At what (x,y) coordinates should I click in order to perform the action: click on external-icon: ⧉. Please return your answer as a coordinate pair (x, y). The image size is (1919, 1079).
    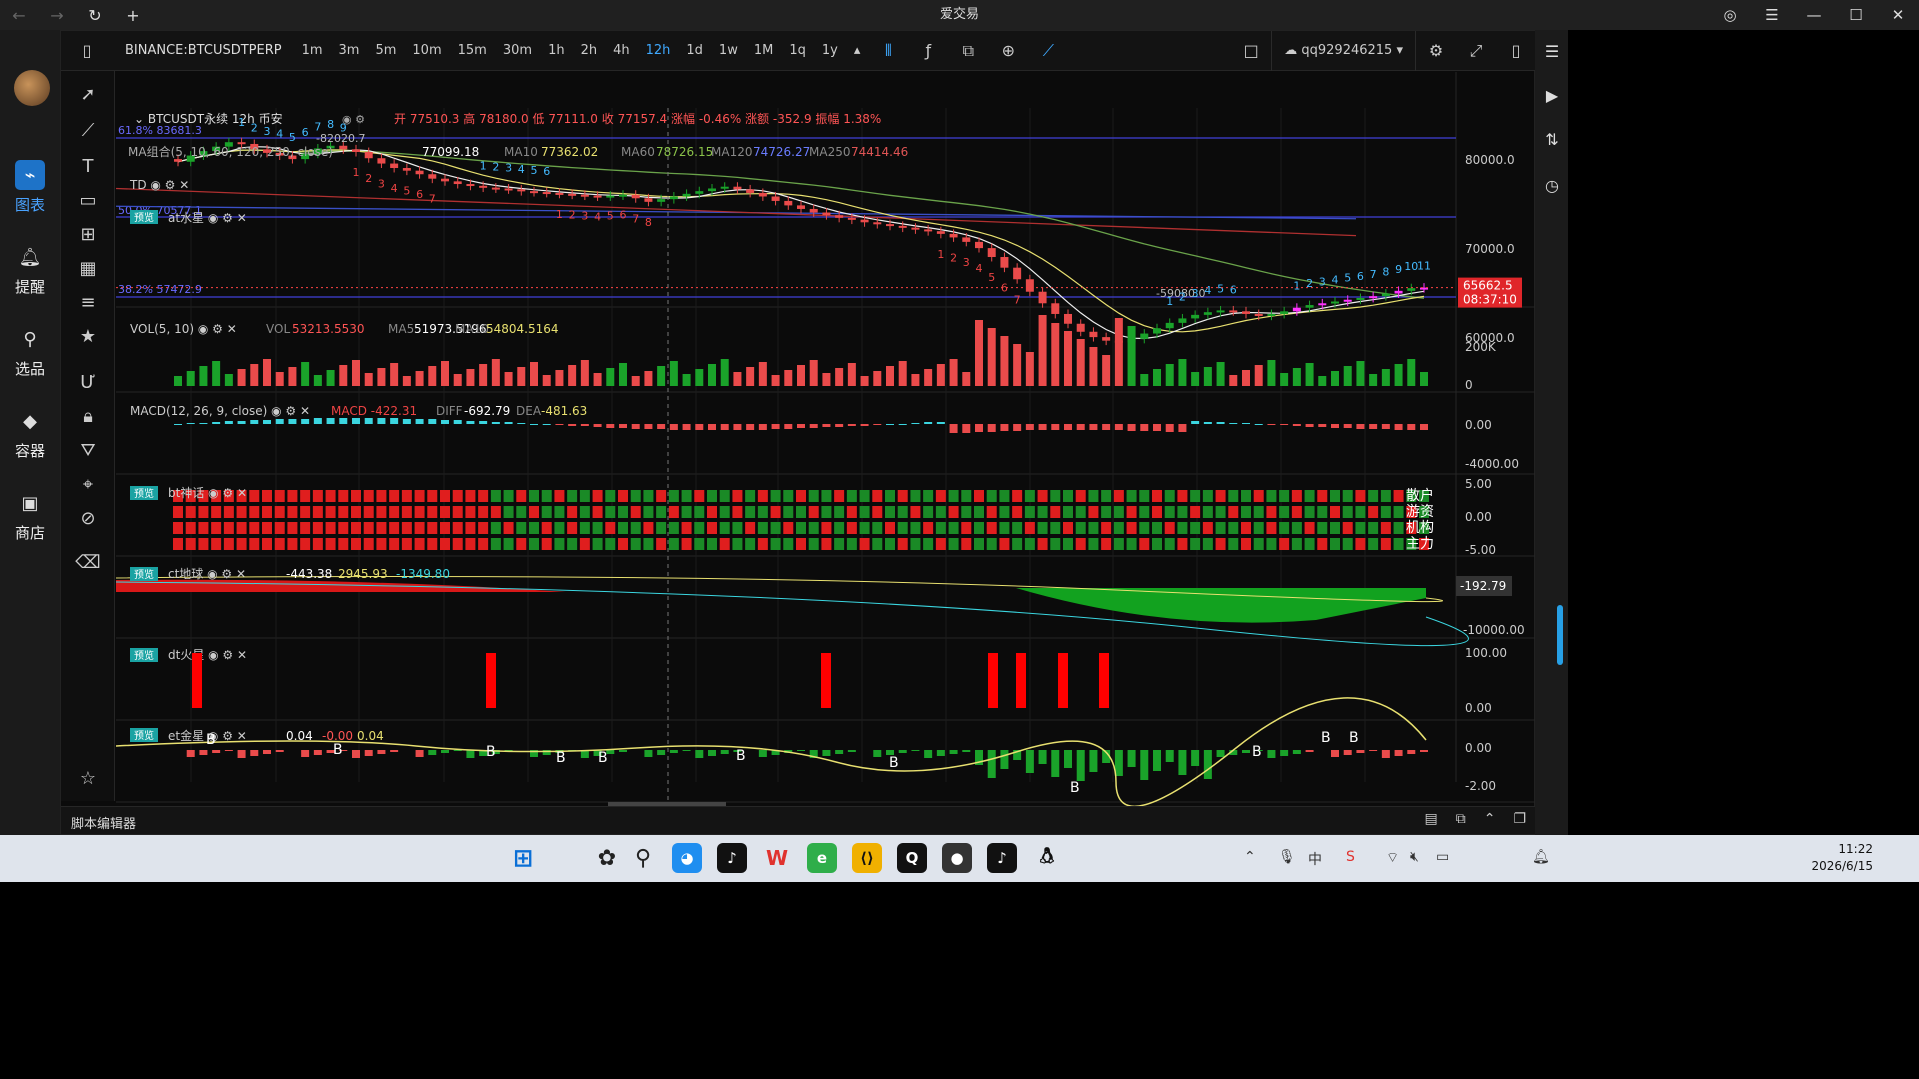
    Looking at the image, I should click on (1461, 819).